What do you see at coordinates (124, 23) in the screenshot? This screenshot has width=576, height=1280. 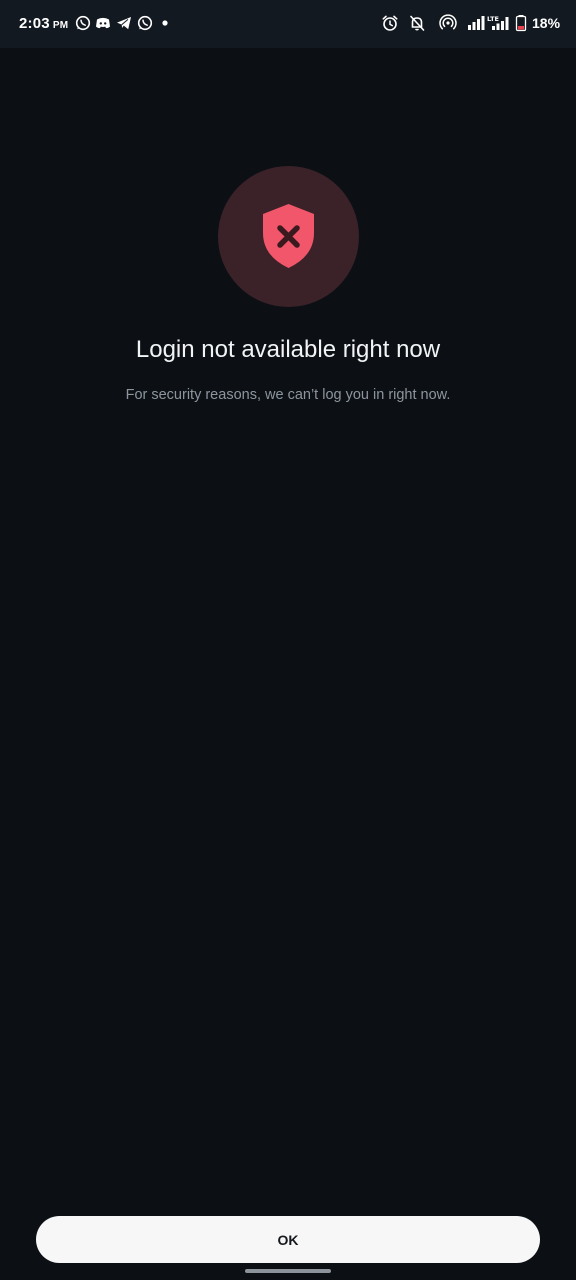 I see `telegram-icon` at bounding box center [124, 23].